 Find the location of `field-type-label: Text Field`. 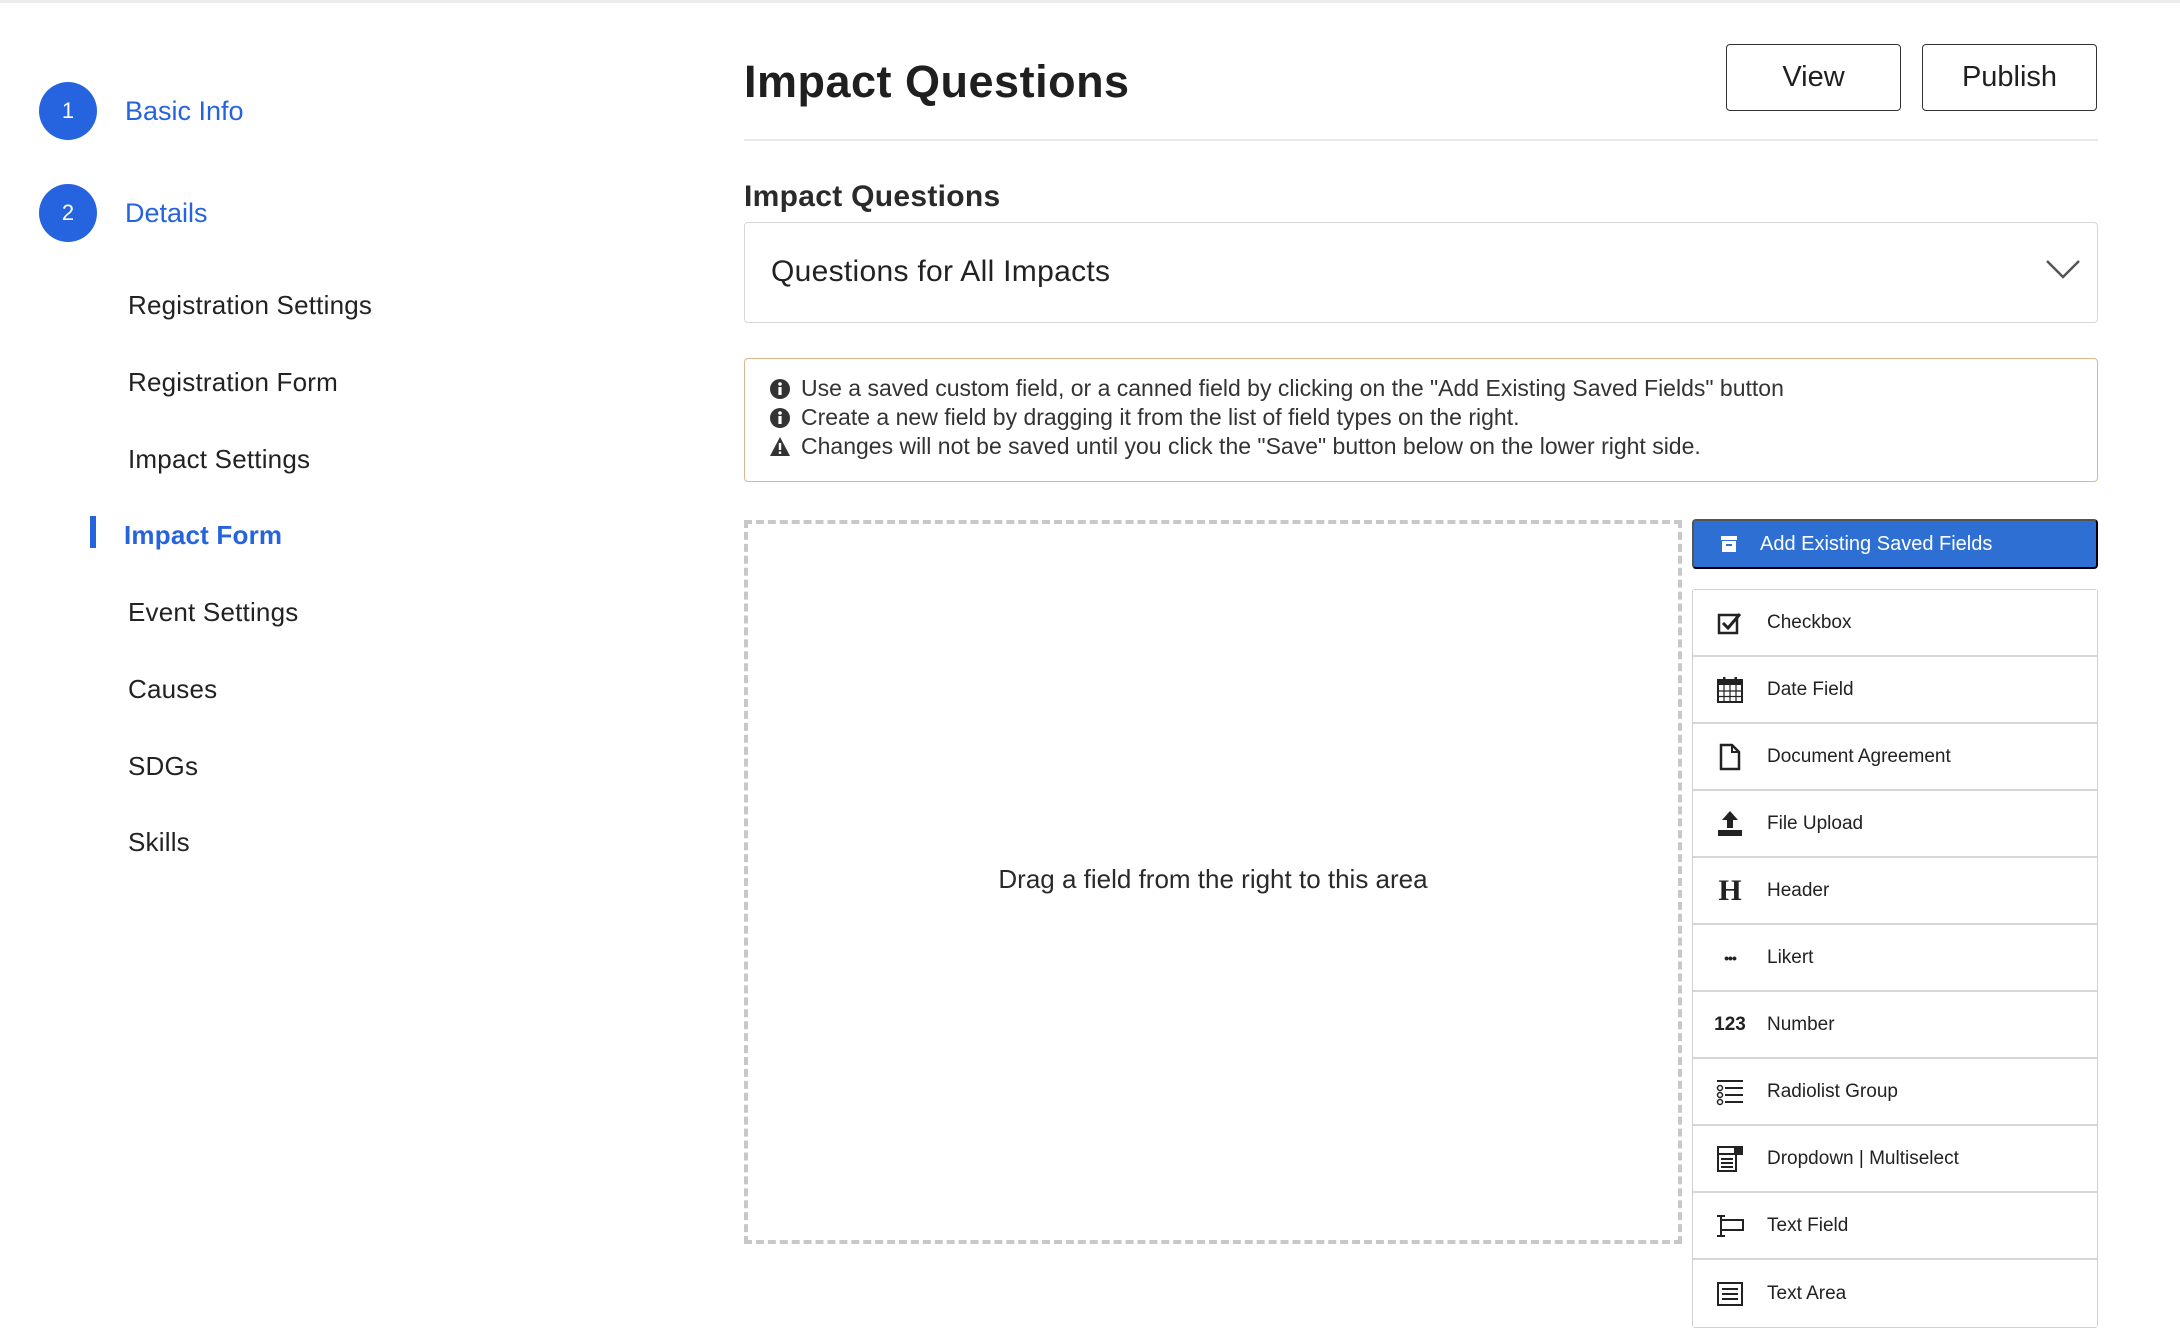

field-type-label: Text Field is located at coordinates (1808, 1225).